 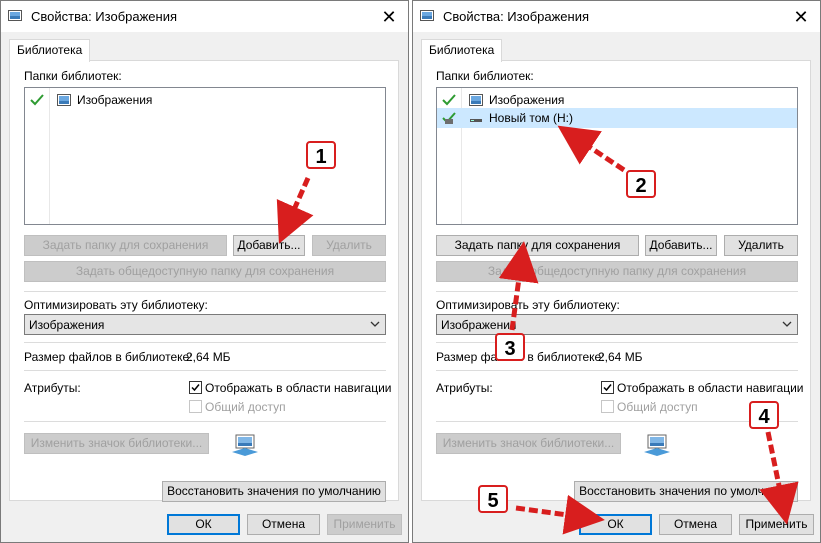 I want to click on drive-icon, so click(x=476, y=120).